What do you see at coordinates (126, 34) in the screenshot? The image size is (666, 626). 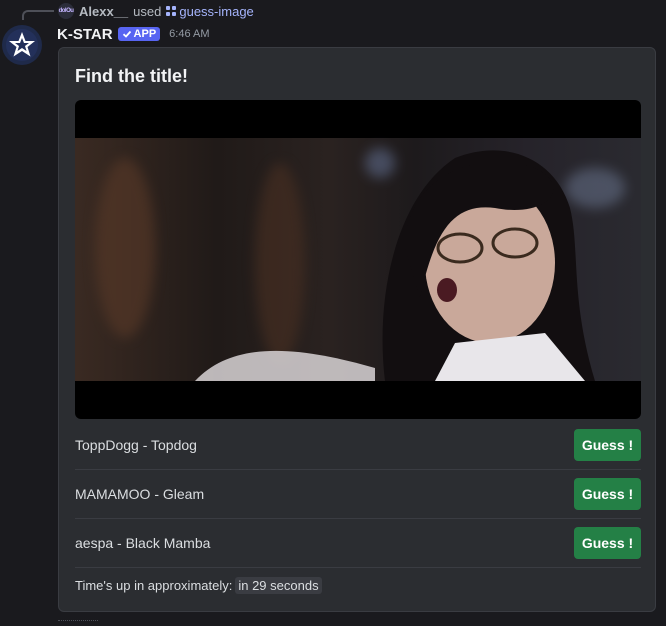 I see `verified-check-icon` at bounding box center [126, 34].